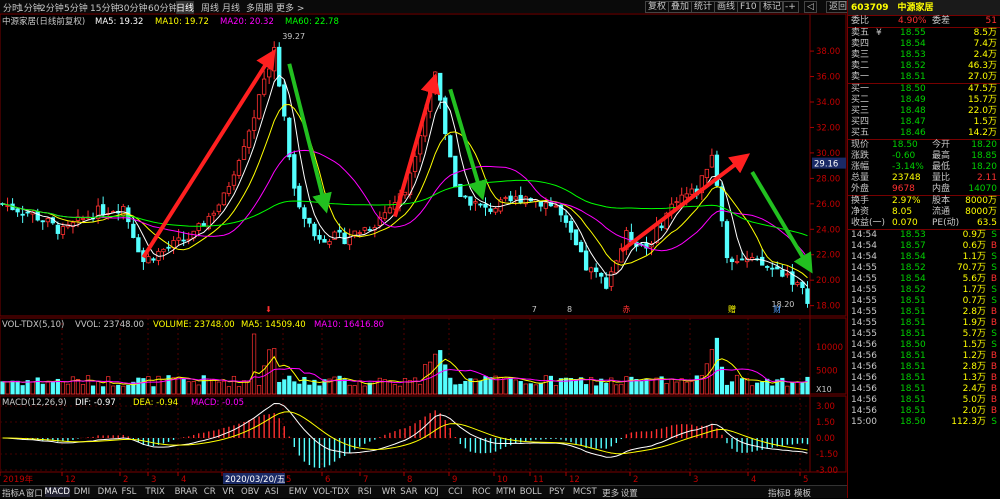  What do you see at coordinates (924, 312) in the screenshot?
I see `tick-row: 14:55 18.51 2.8万 B` at bounding box center [924, 312].